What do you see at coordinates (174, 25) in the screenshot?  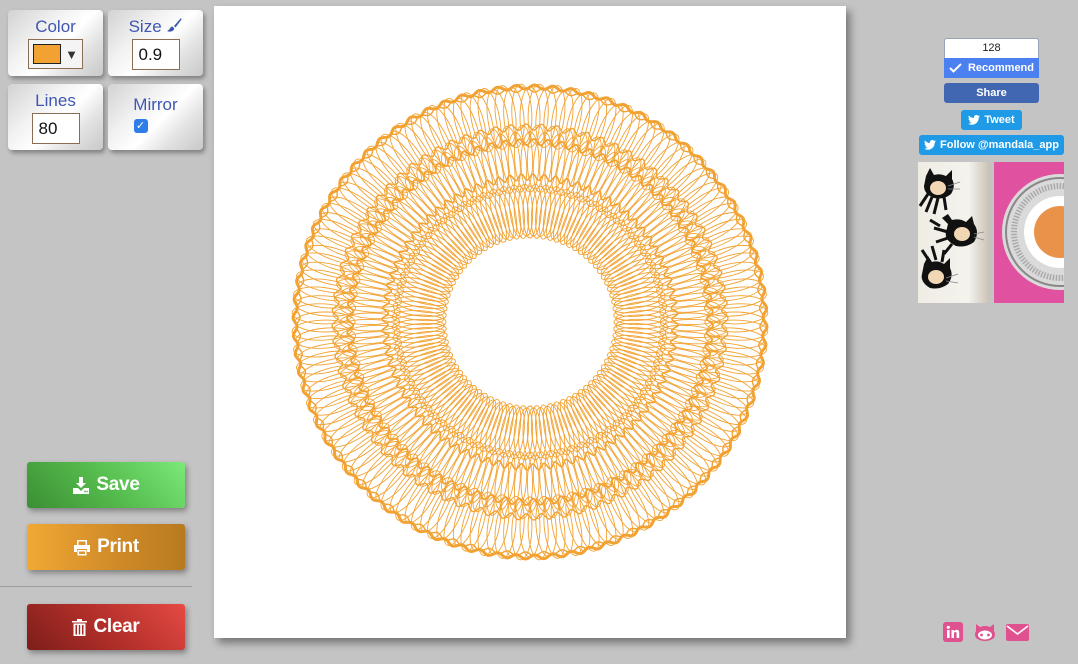 I see `paintbrush-icon` at bounding box center [174, 25].